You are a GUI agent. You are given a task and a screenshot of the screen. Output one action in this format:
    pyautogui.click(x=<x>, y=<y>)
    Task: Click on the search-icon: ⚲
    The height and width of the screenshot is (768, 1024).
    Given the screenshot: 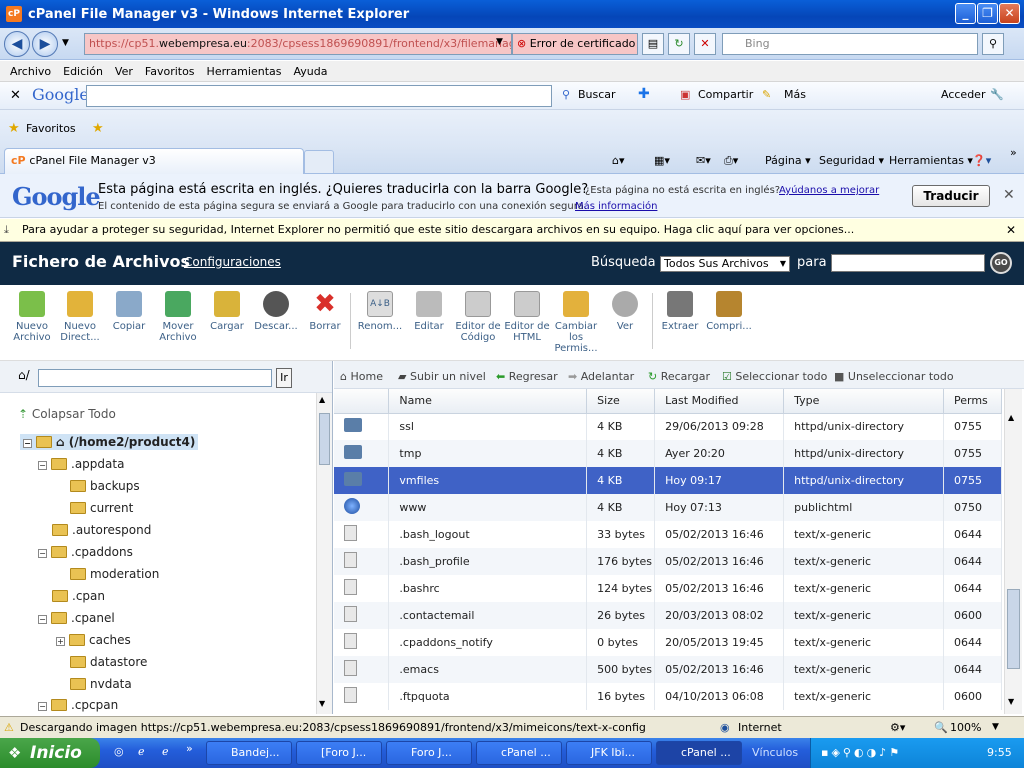 What is the action you would take?
    pyautogui.click(x=993, y=44)
    